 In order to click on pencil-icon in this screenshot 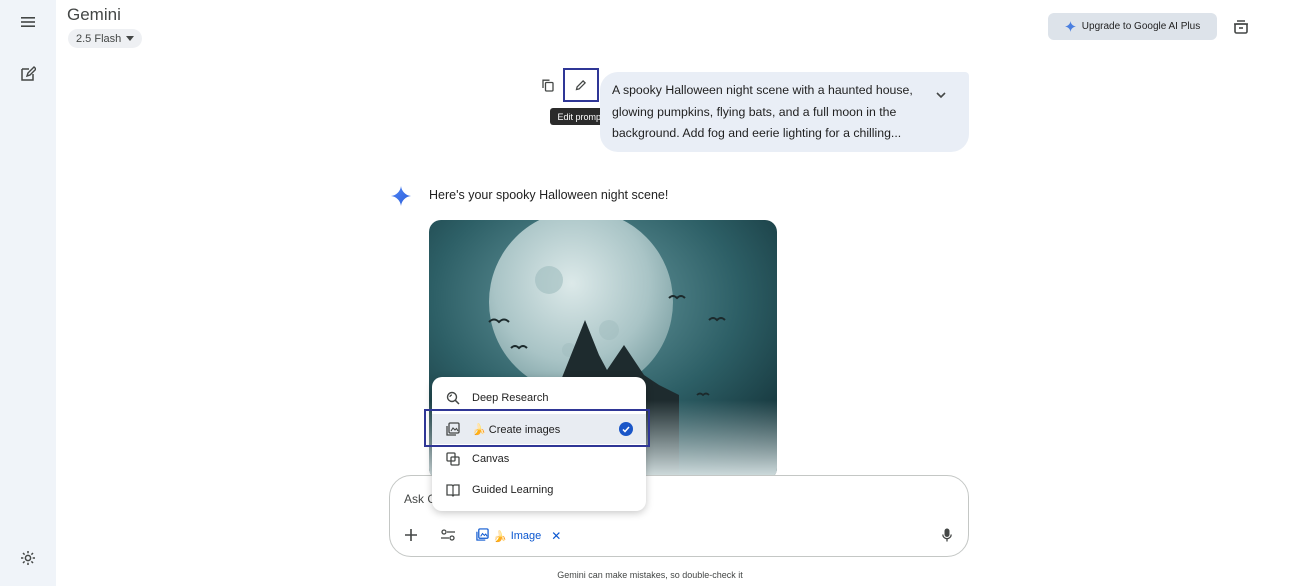, I will do `click(581, 85)`.